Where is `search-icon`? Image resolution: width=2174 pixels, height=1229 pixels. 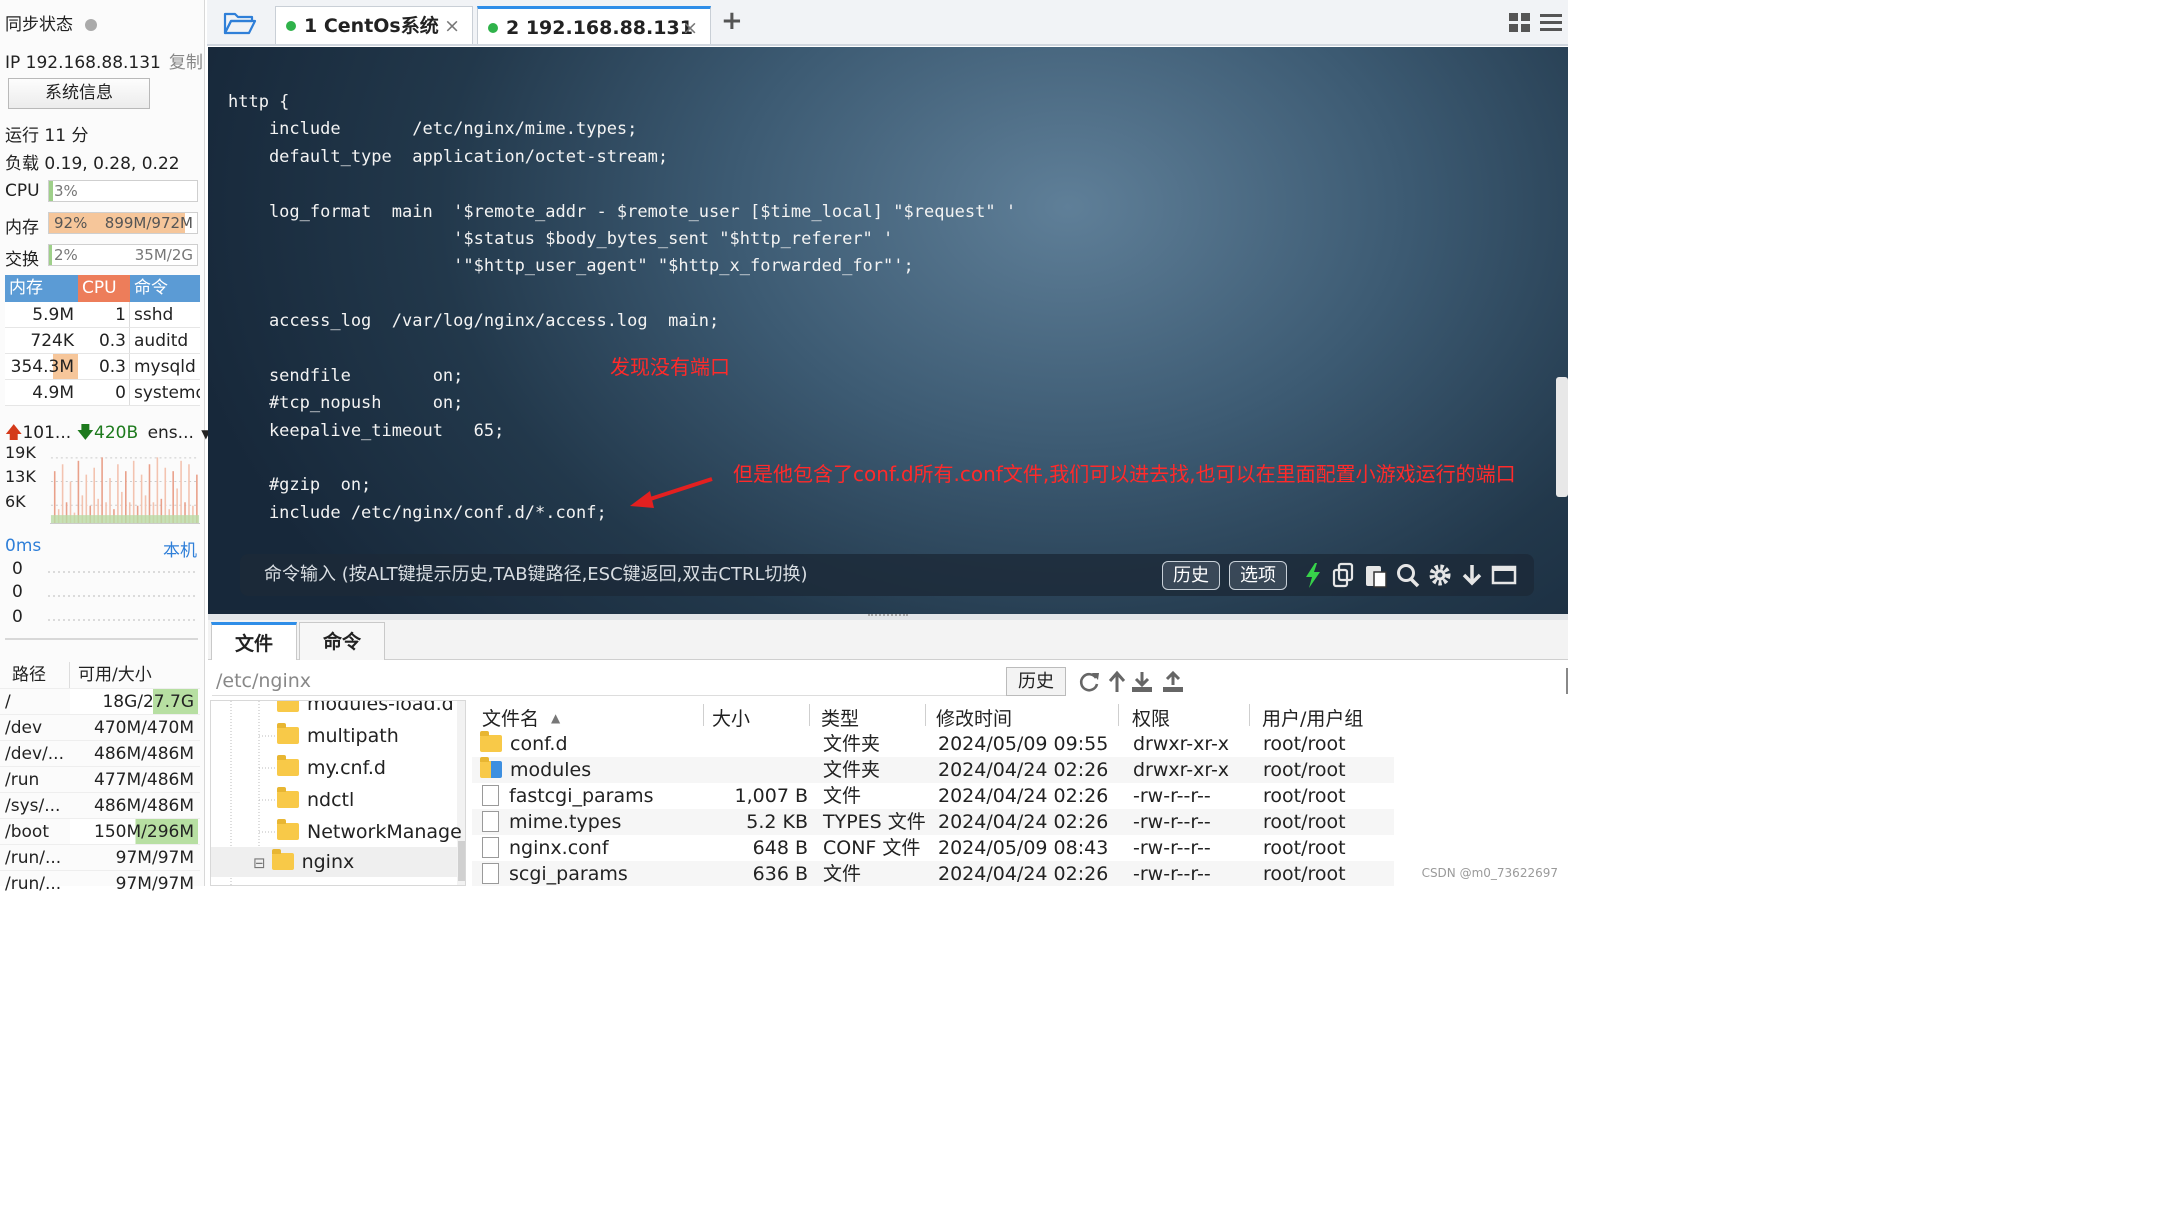
search-icon is located at coordinates (1408, 575).